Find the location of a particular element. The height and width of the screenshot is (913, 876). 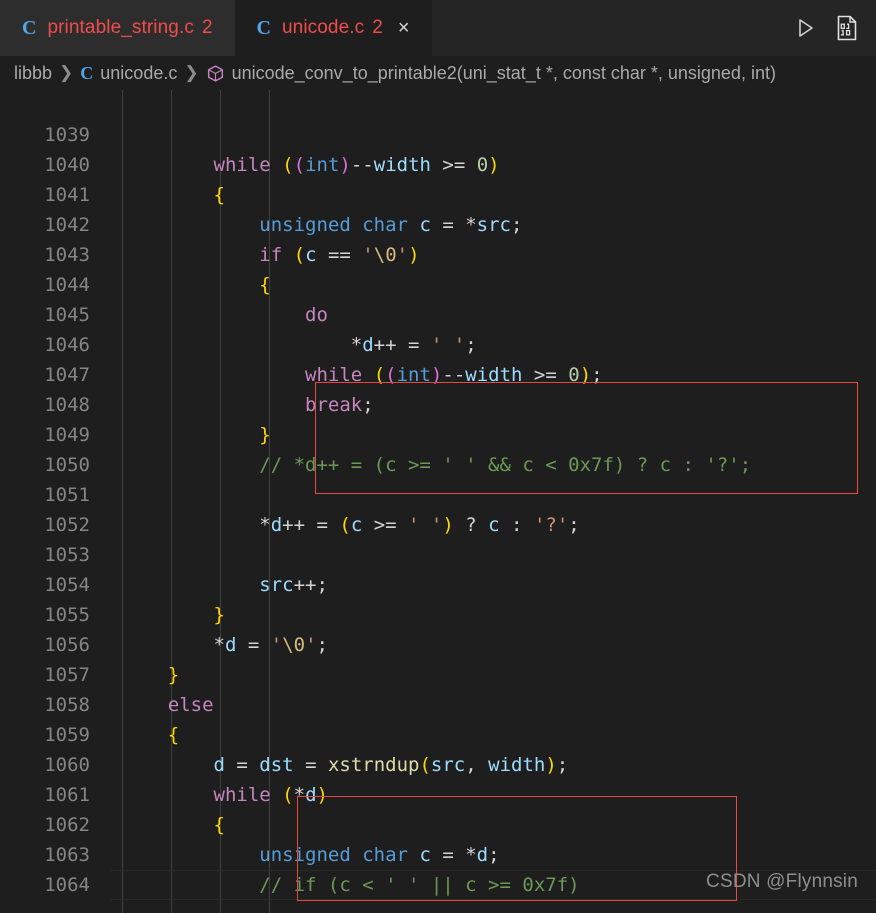

code-line: 1047 break; is located at coordinates (438, 373).